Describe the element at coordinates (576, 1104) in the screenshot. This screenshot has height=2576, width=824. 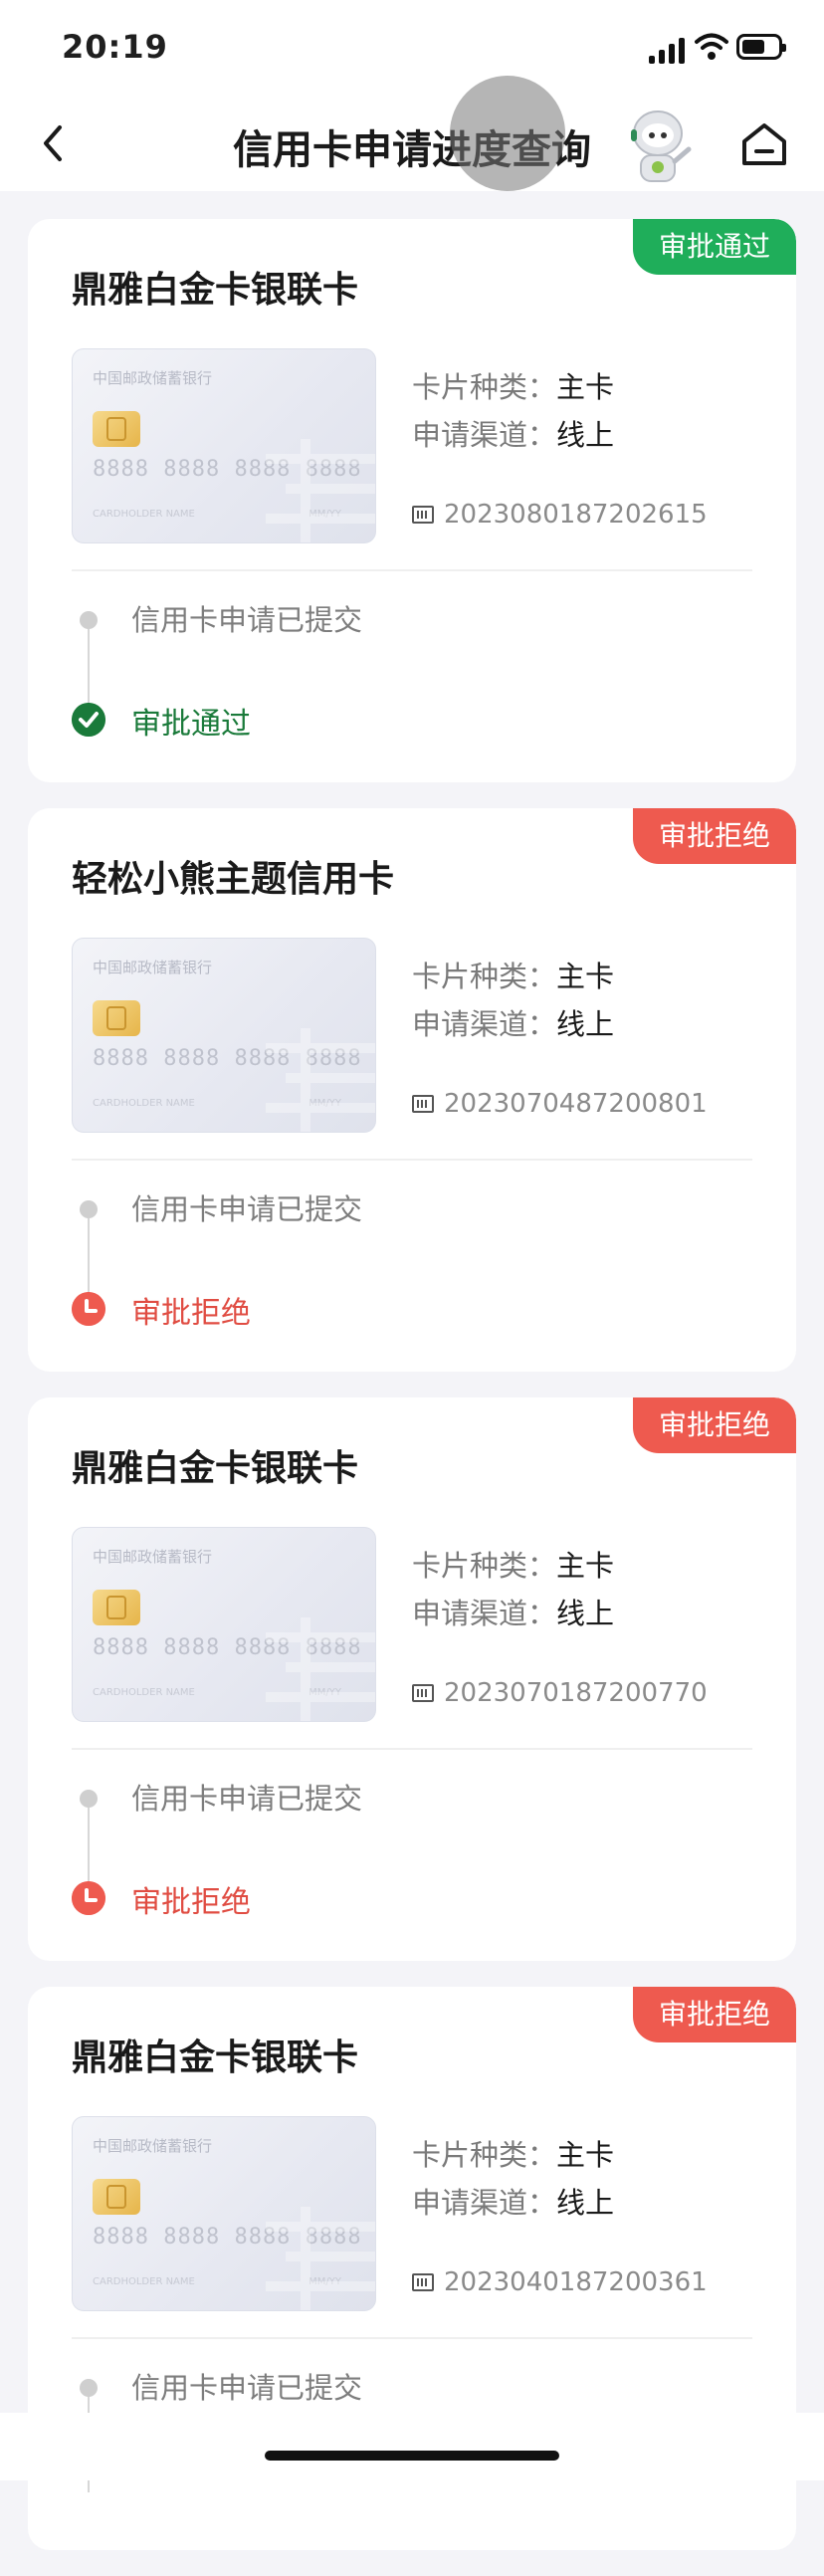
I see `serial-number: 2023070487200801` at that location.